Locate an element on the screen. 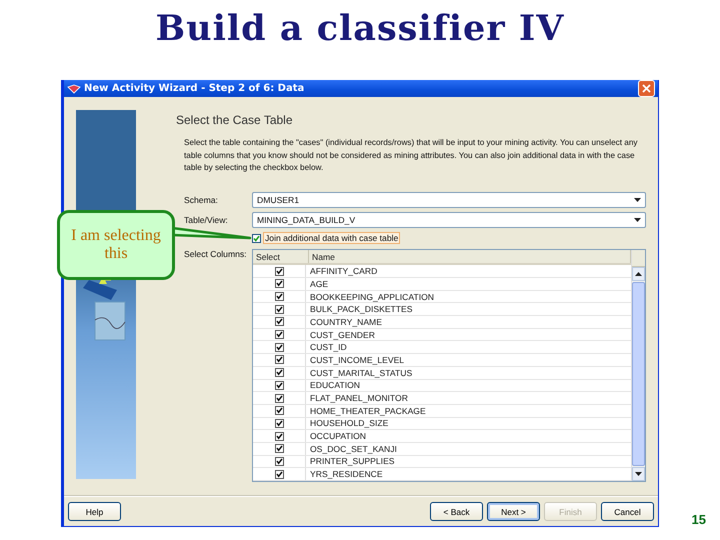 This screenshot has width=720, height=540. table-cell-text: CUST_MARITAL_STATUS is located at coordinates (361, 372).